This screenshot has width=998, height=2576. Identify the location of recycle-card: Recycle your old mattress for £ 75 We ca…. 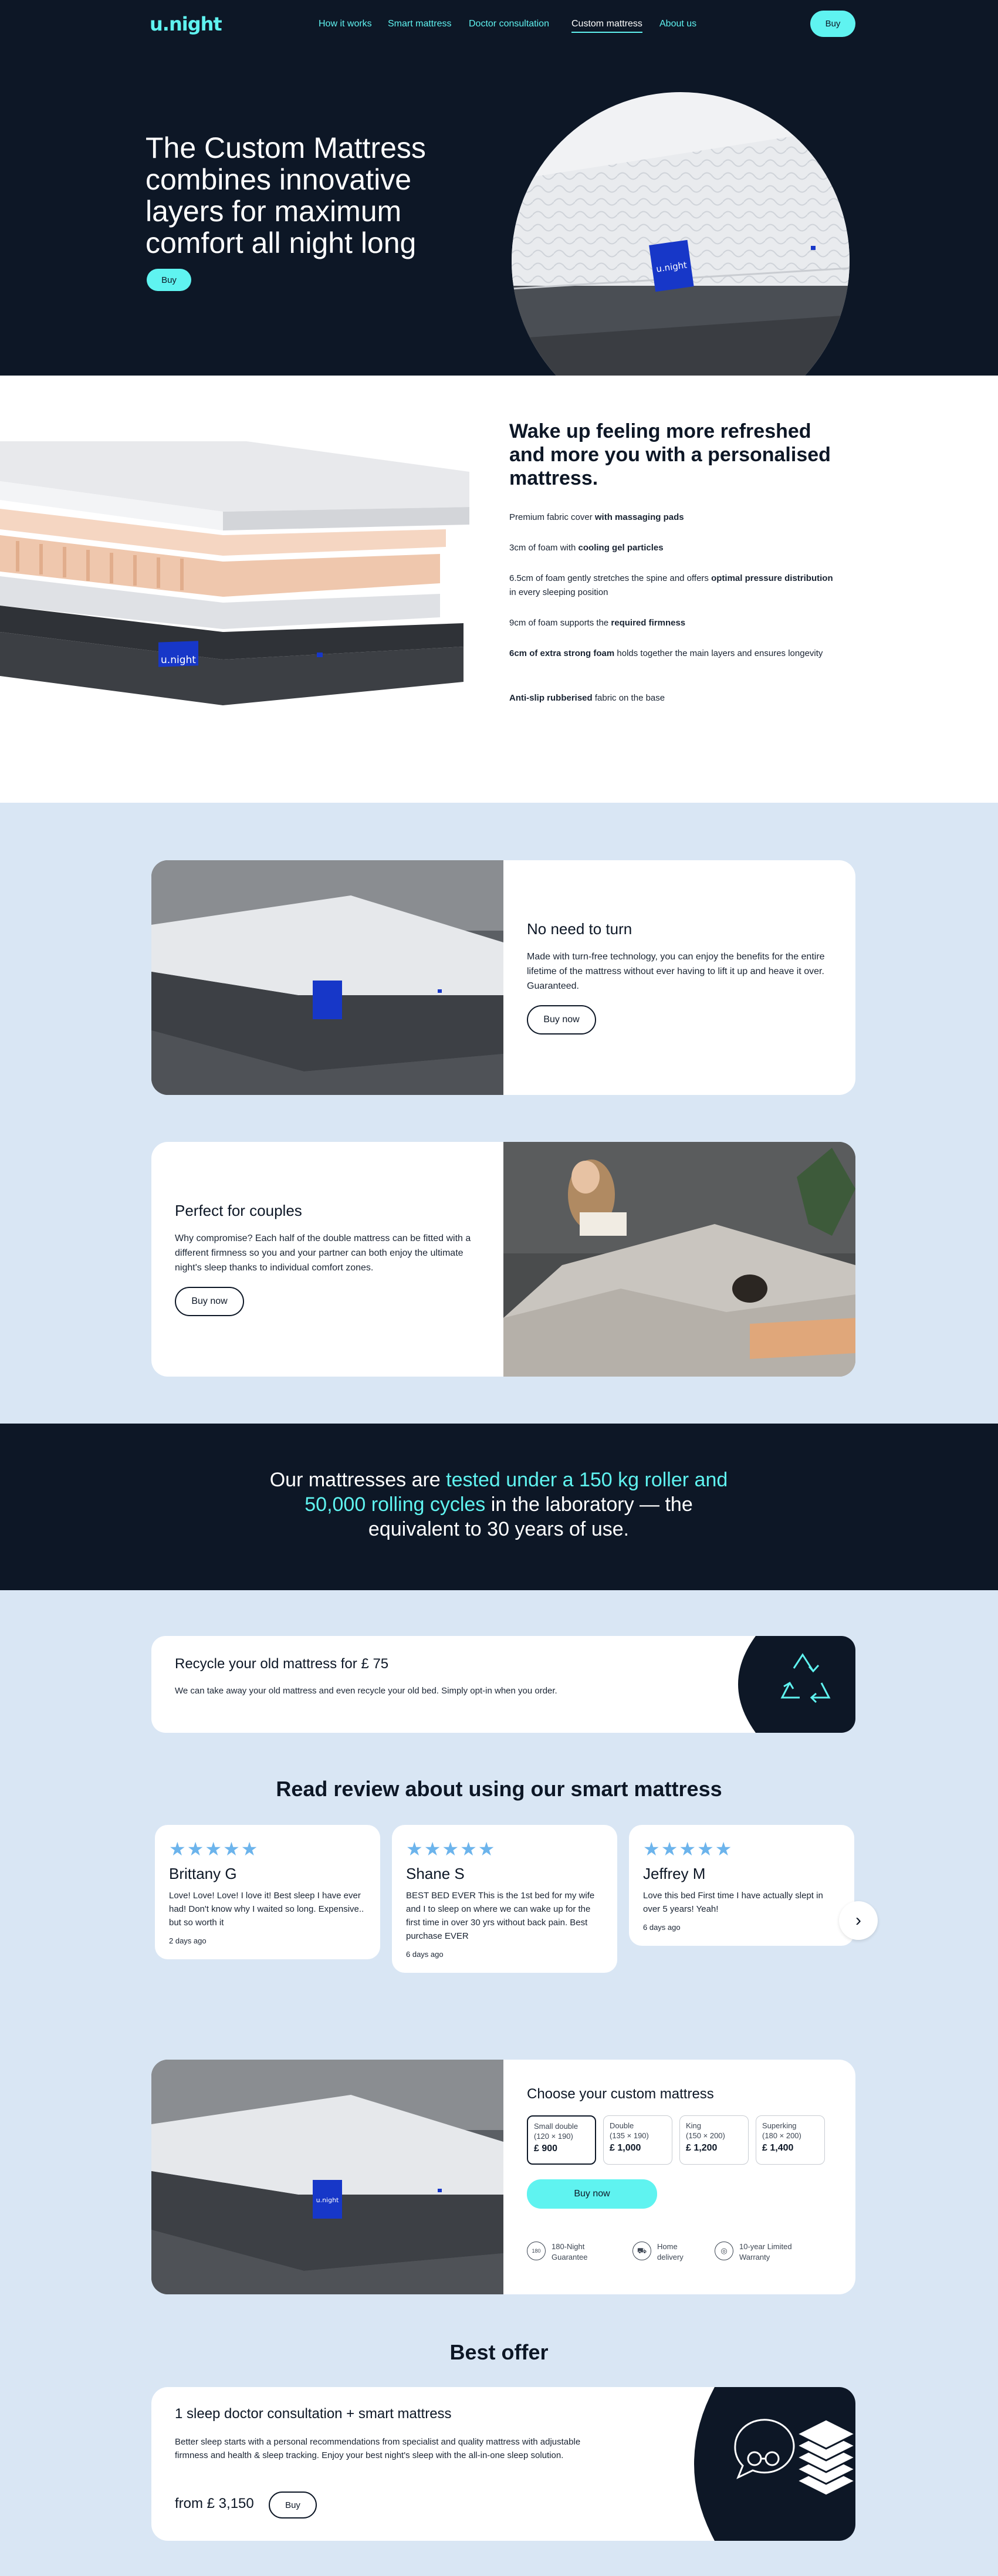
(503, 1684).